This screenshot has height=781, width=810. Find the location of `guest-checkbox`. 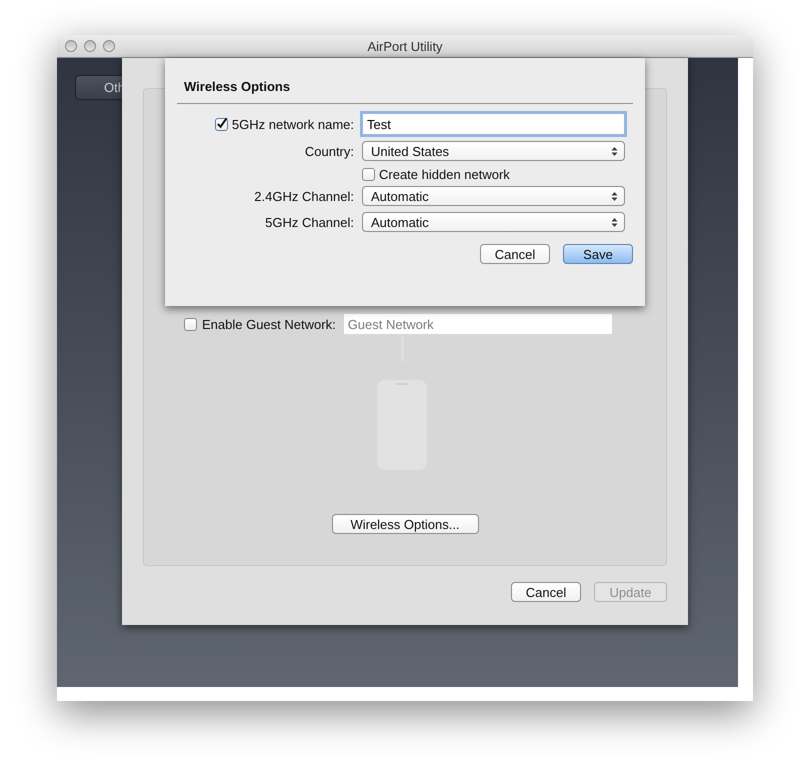

guest-checkbox is located at coordinates (190, 324).